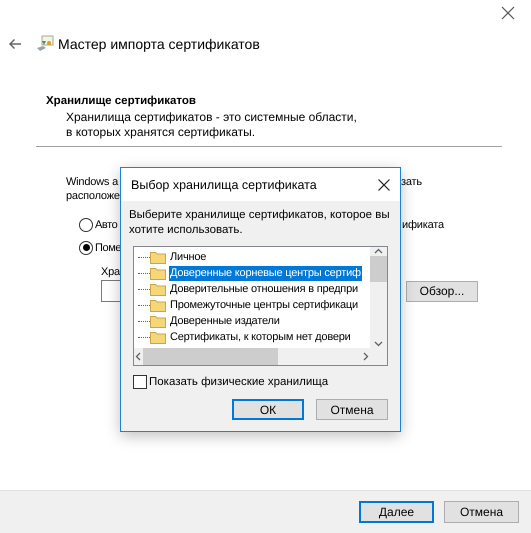 This screenshot has width=531, height=533. Describe the element at coordinates (93, 196) in the screenshot. I see `intro-text: расположе` at that location.